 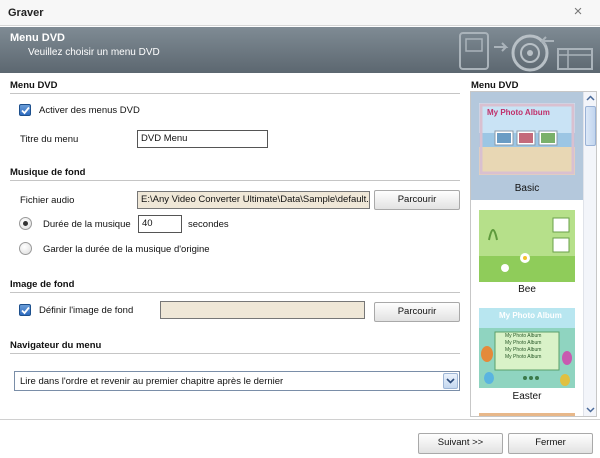 What do you see at coordinates (94, 52) in the screenshot?
I see `header-subtitle: Veuillez choisir un menu DVD` at bounding box center [94, 52].